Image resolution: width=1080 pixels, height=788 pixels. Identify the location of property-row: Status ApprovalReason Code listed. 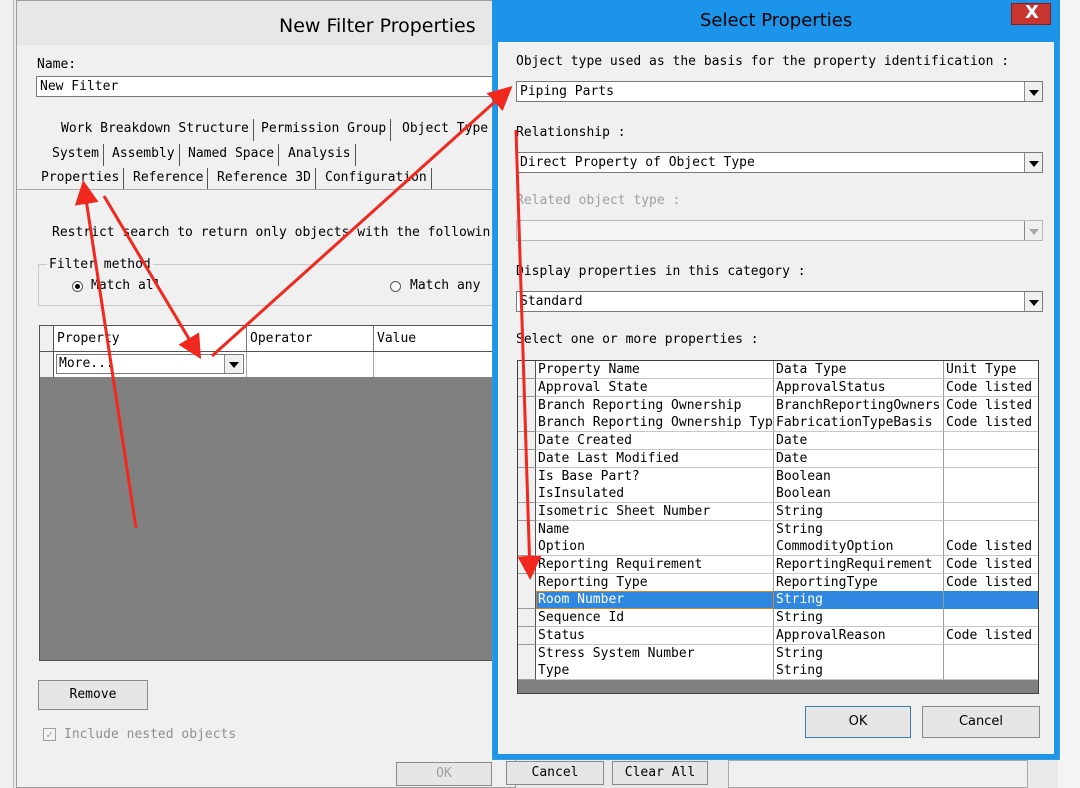
(778, 635).